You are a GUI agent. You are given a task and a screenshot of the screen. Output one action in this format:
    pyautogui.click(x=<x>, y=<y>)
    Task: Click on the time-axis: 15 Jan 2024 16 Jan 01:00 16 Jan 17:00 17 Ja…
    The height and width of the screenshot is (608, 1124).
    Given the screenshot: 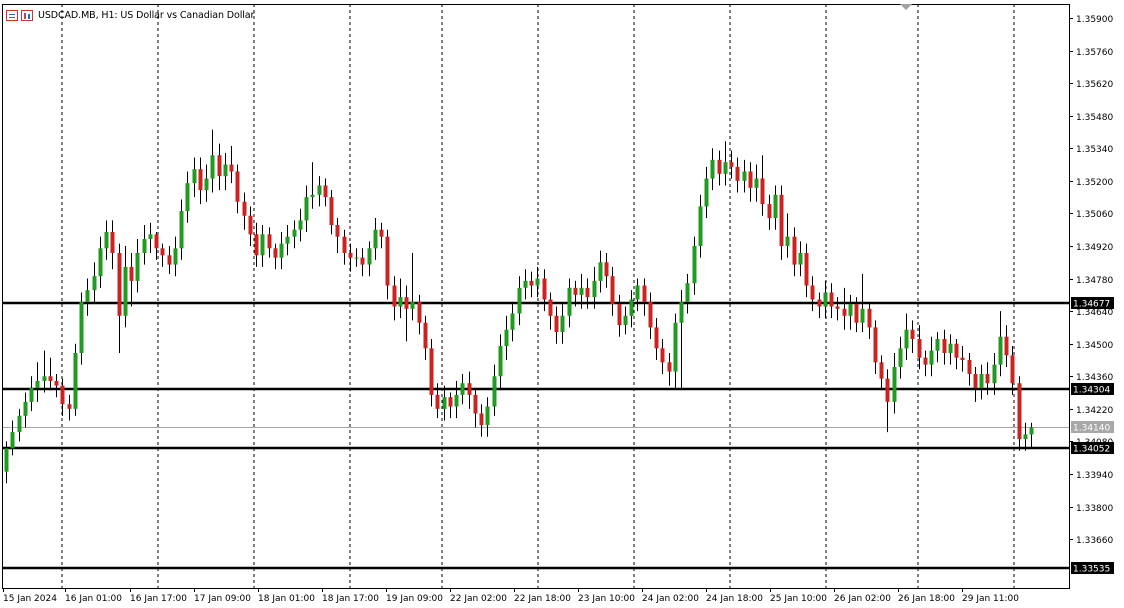 What is the action you would take?
    pyautogui.click(x=511, y=596)
    